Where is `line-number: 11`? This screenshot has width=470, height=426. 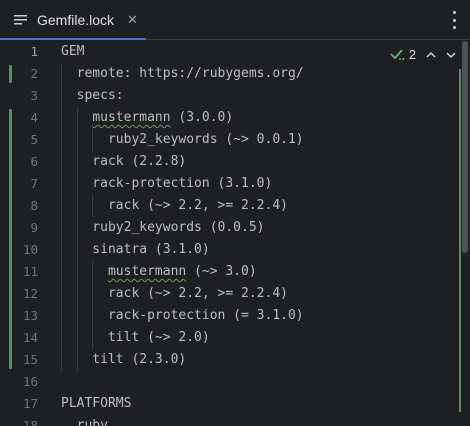
line-number: 11 is located at coordinates (30, 271).